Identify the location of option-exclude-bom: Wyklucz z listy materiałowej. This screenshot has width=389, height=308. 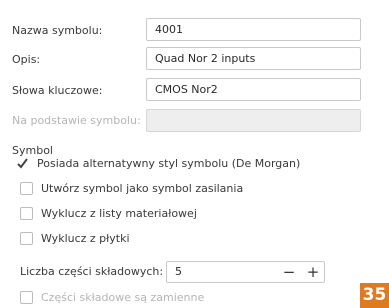
(108, 213).